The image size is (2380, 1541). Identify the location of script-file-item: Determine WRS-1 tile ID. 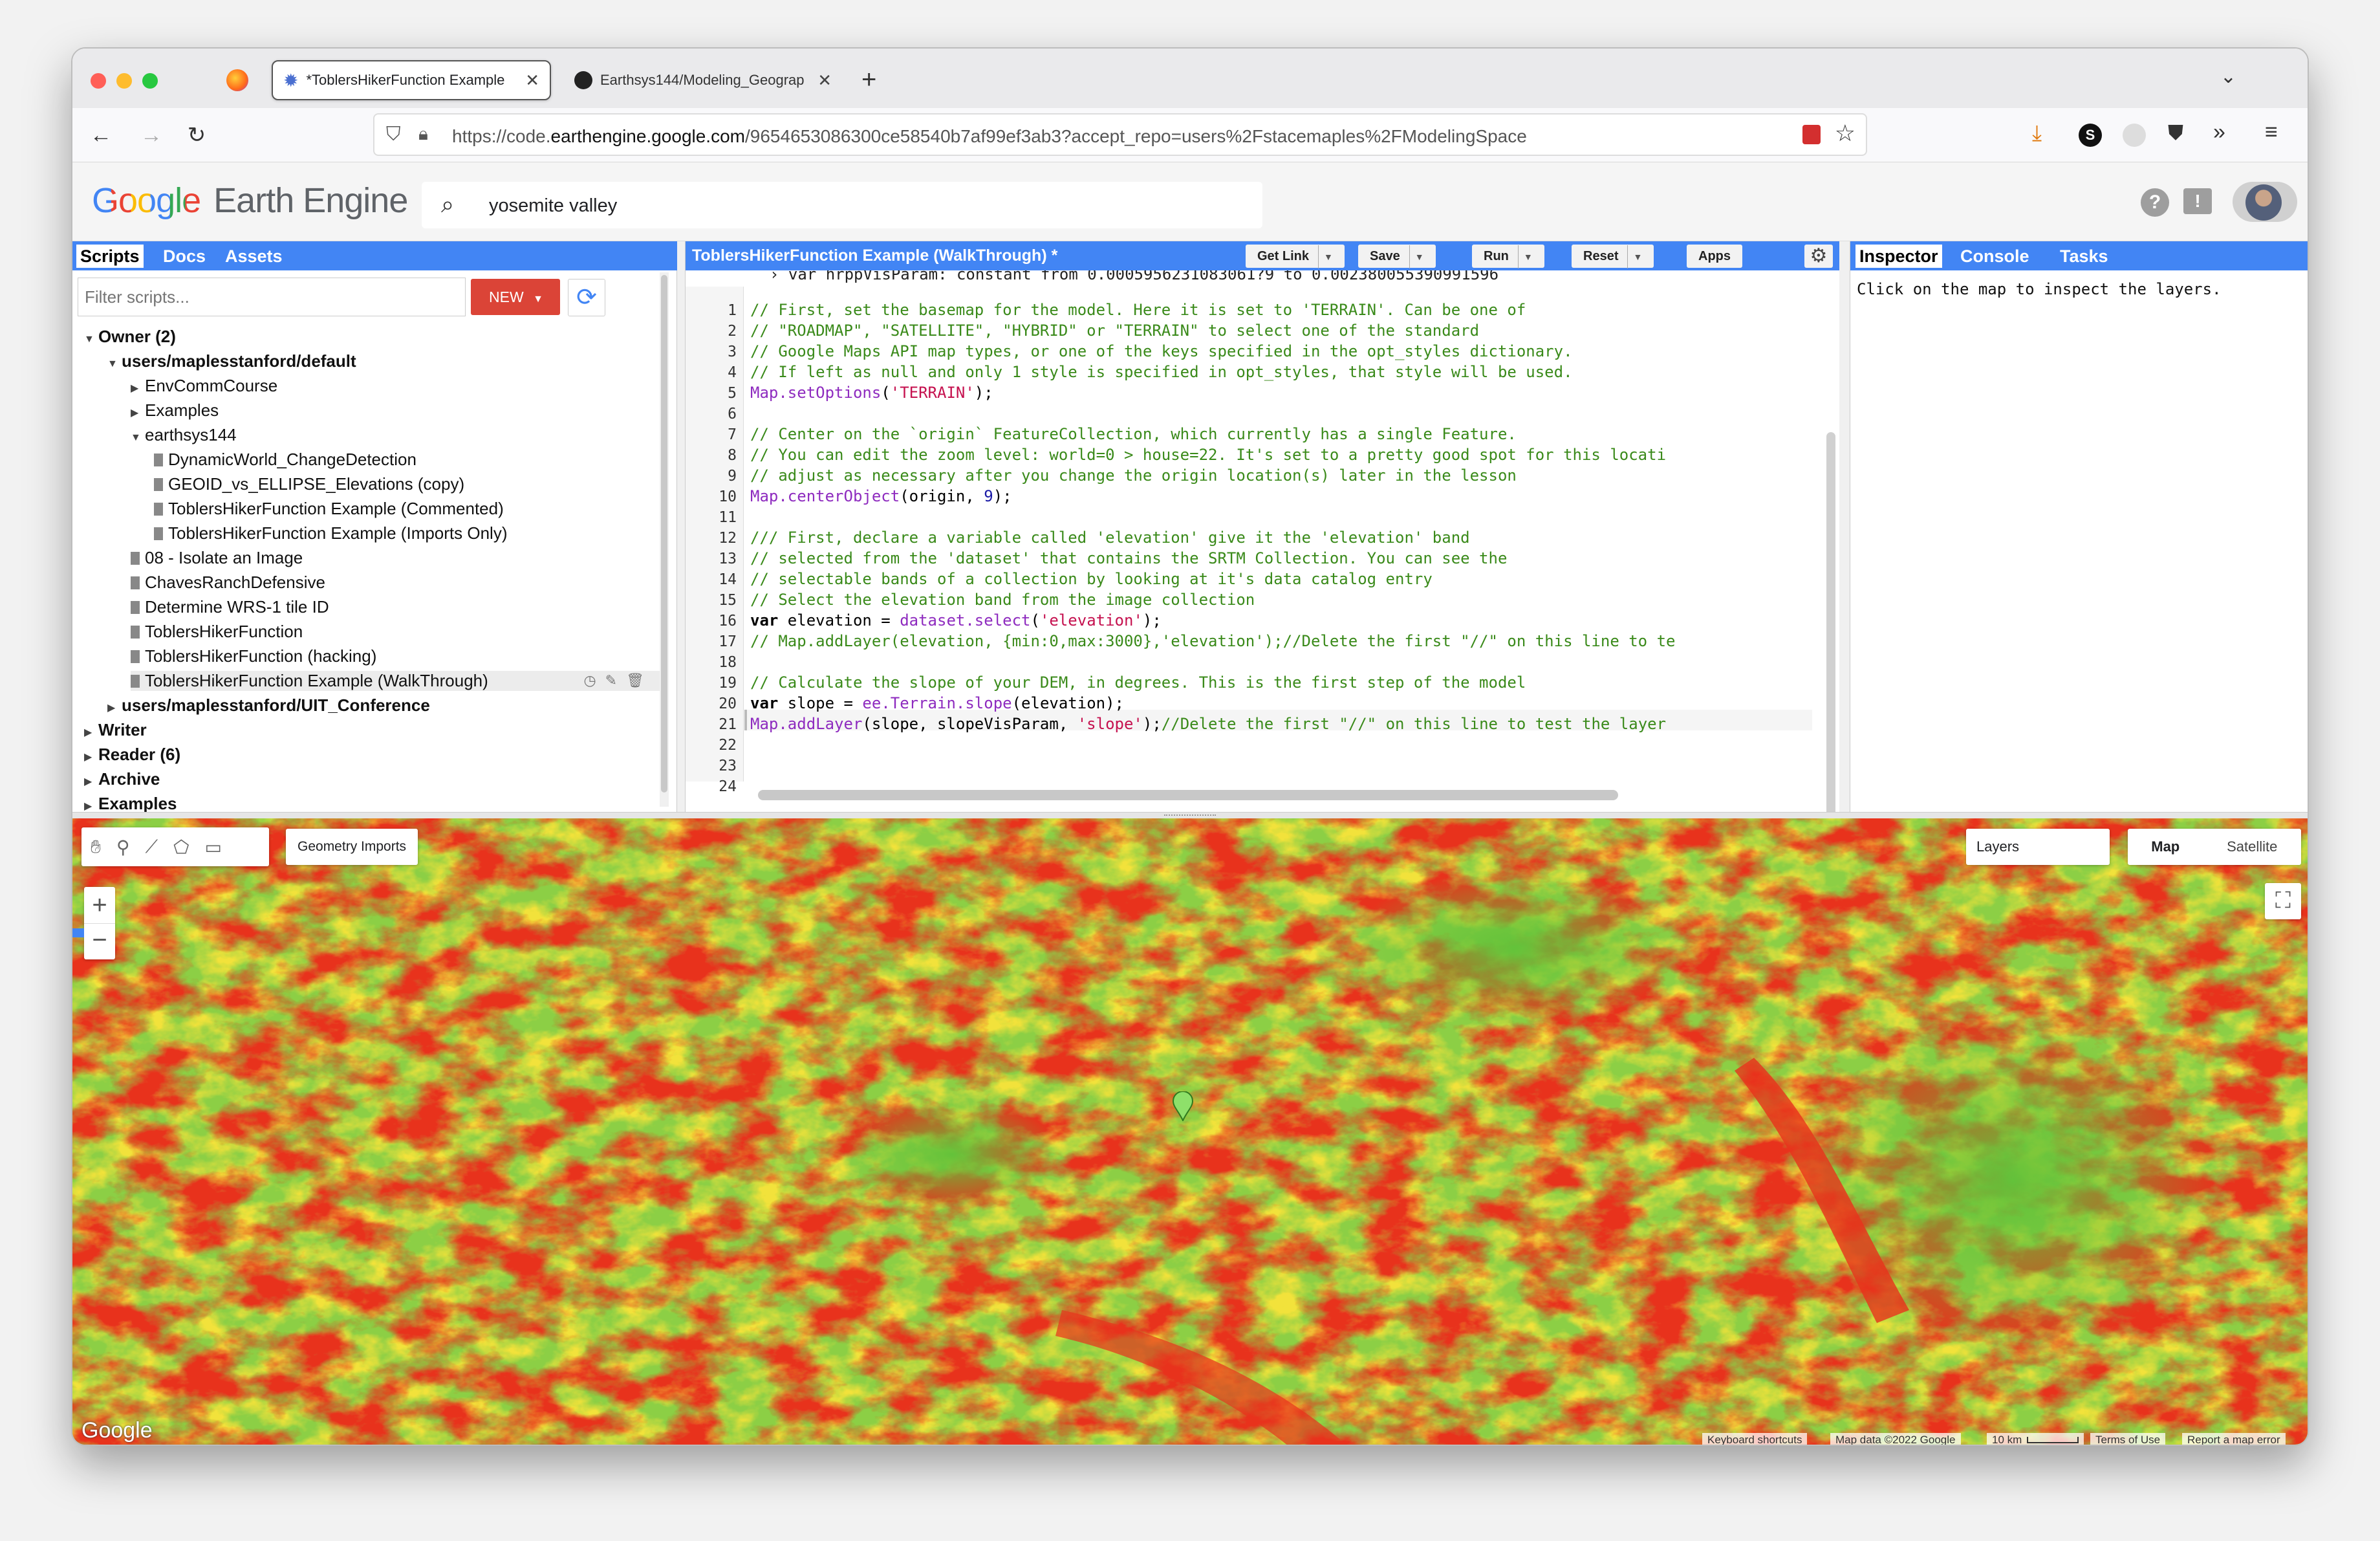
(230, 607).